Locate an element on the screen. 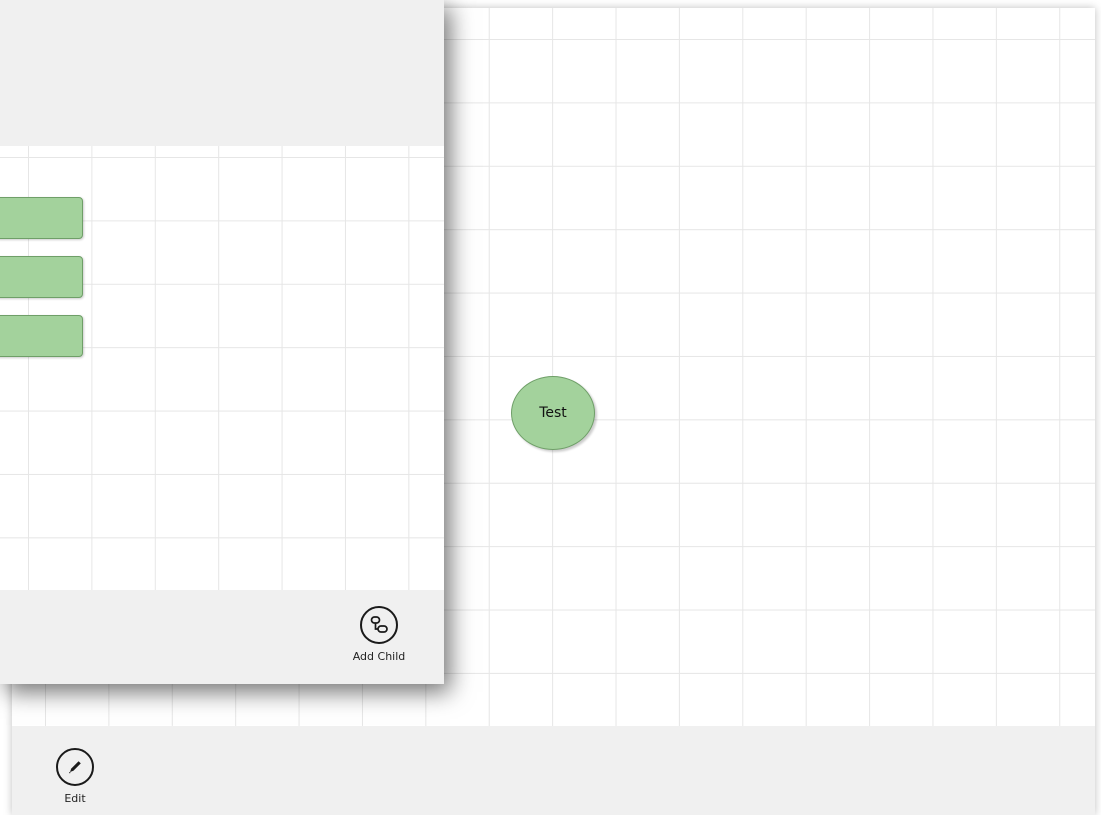 The image size is (1101, 815). add-child-button: Add Child is located at coordinates (379, 634).